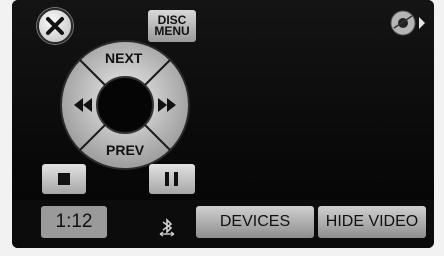 Image resolution: width=444 pixels, height=256 pixels. What do you see at coordinates (176, 179) in the screenshot?
I see `pause-icon-bar` at bounding box center [176, 179].